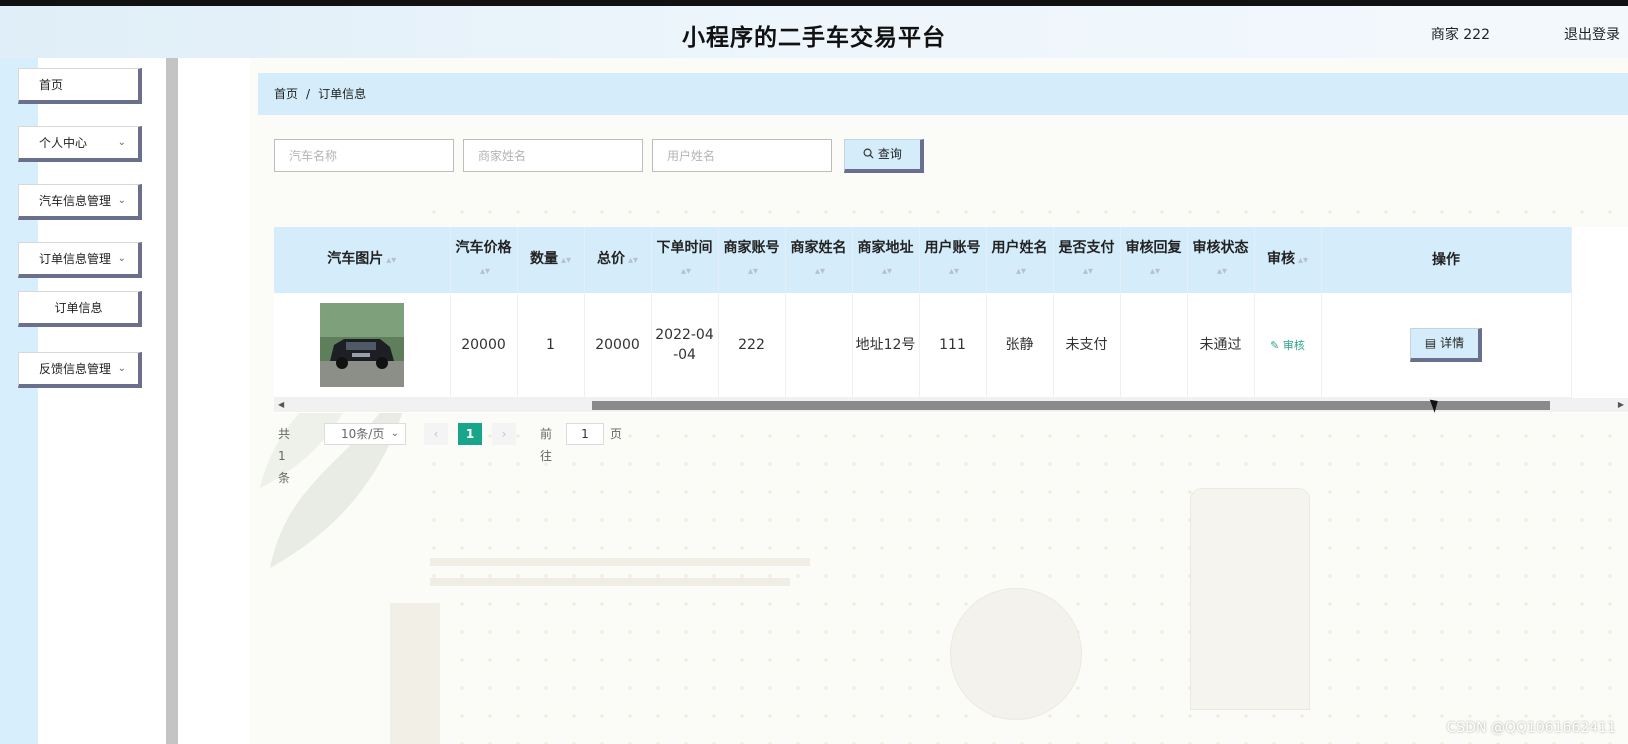 Image resolution: width=1628 pixels, height=744 pixels. What do you see at coordinates (415, 673) in the screenshot?
I see `background-block` at bounding box center [415, 673].